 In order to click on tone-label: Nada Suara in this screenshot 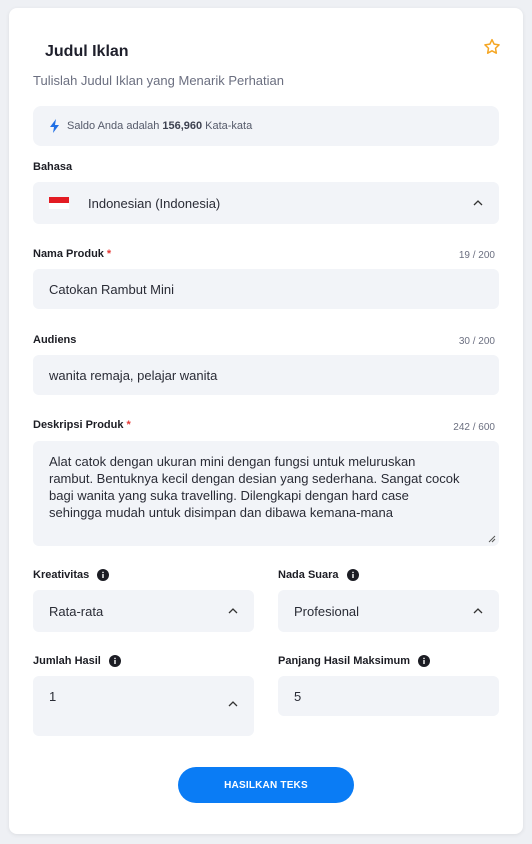, I will do `click(318, 575)`.